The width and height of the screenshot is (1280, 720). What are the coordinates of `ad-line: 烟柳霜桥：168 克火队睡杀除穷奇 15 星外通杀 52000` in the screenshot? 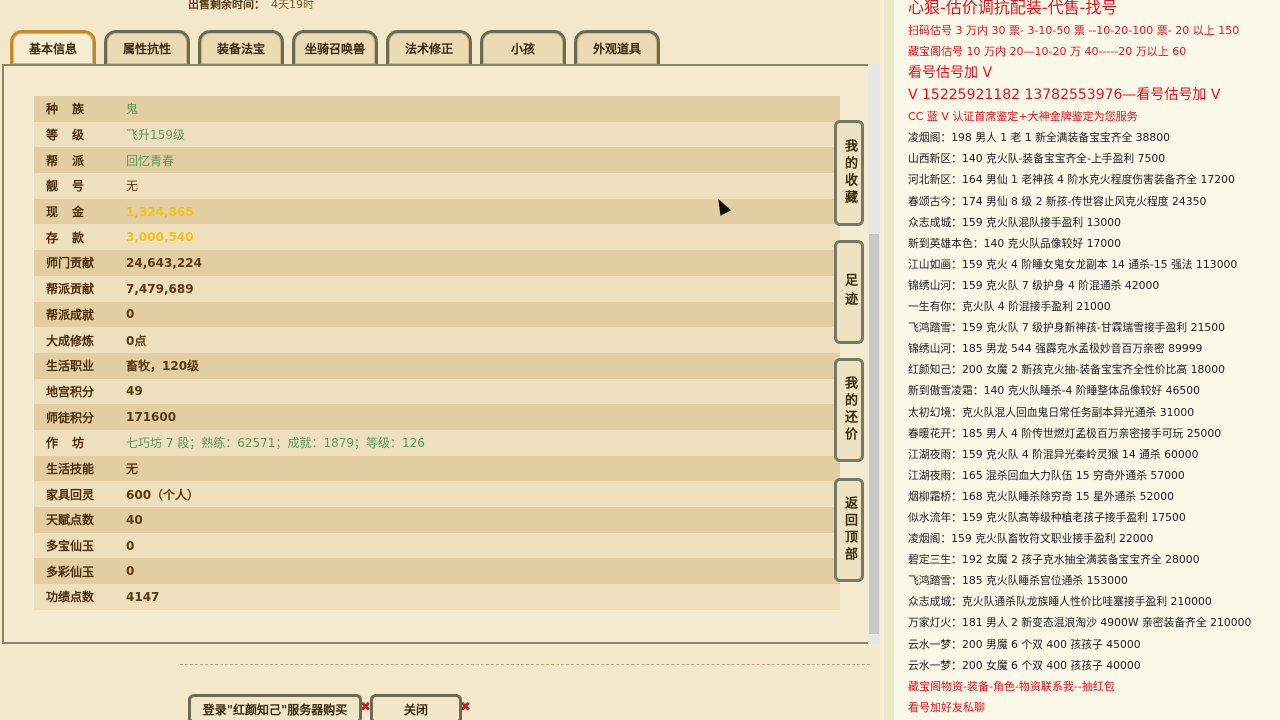 It's located at (1094, 496).